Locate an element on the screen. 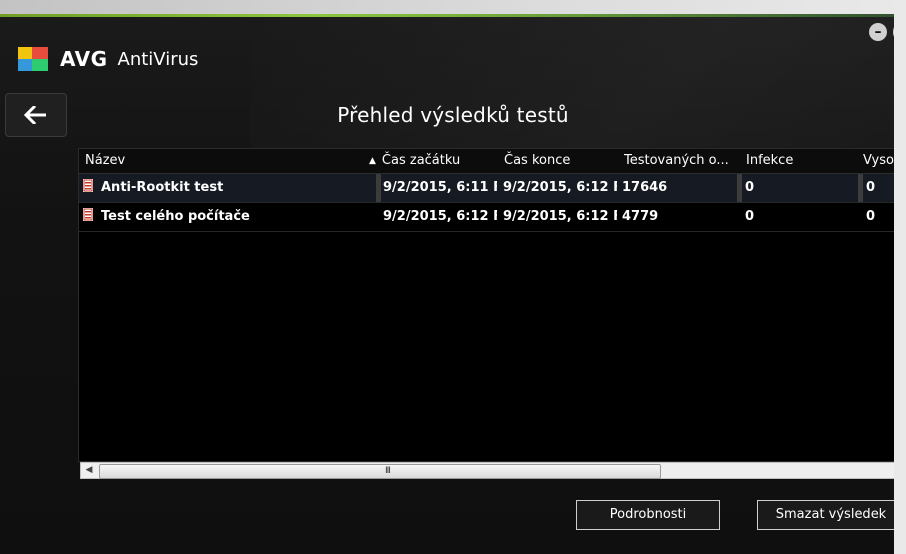  cell-start-time: 9/2/2015, 6:11 F is located at coordinates (440, 187).